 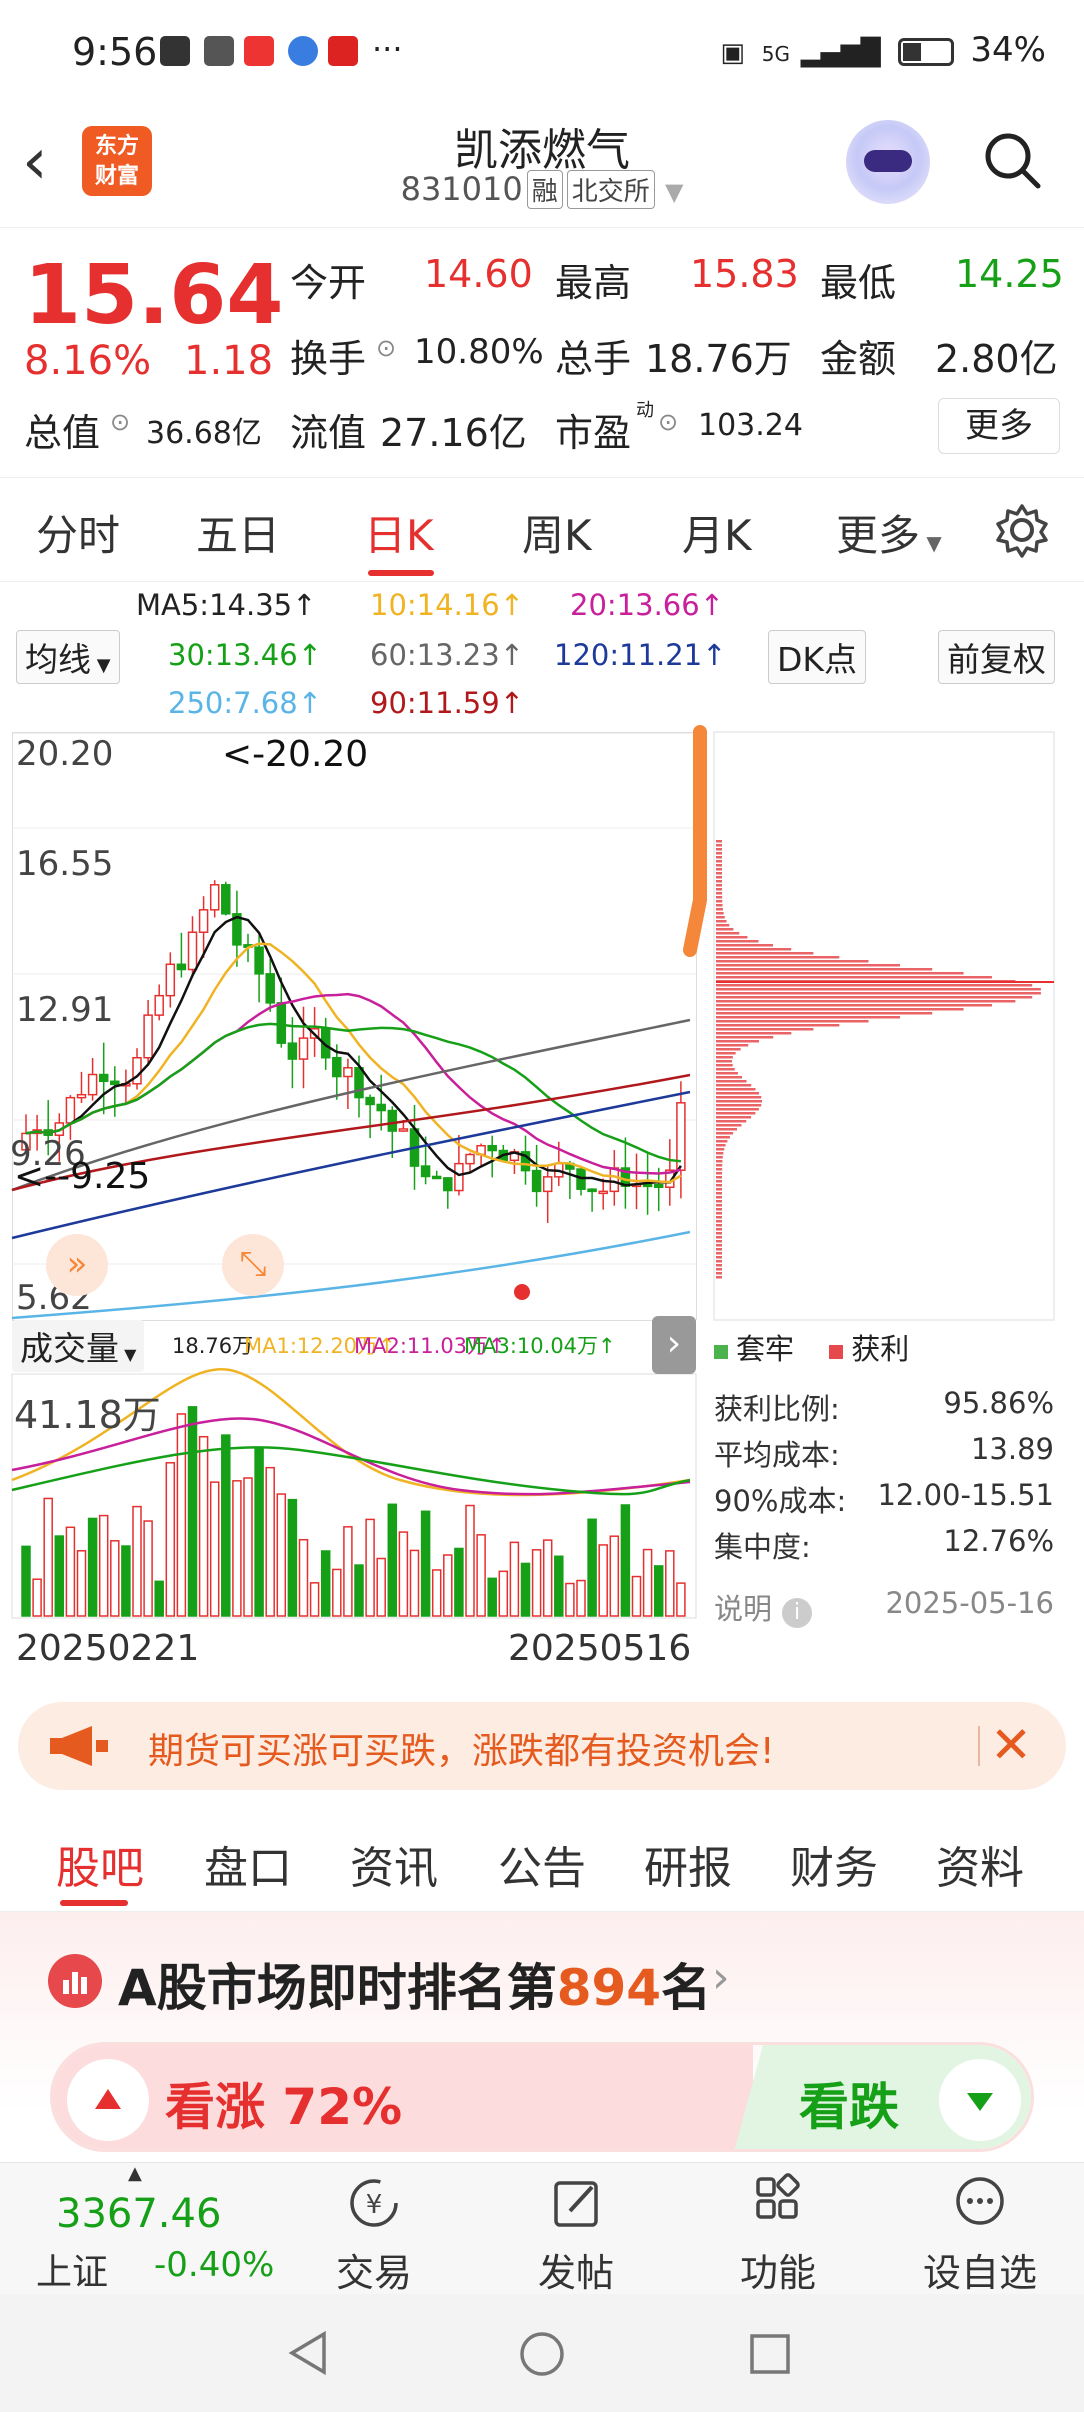 I want to click on bottom-nav: ▲ 3367.46 上证 -0.40% ¥ 交易 发帖 功能 设自选, so click(x=542, y=2229).